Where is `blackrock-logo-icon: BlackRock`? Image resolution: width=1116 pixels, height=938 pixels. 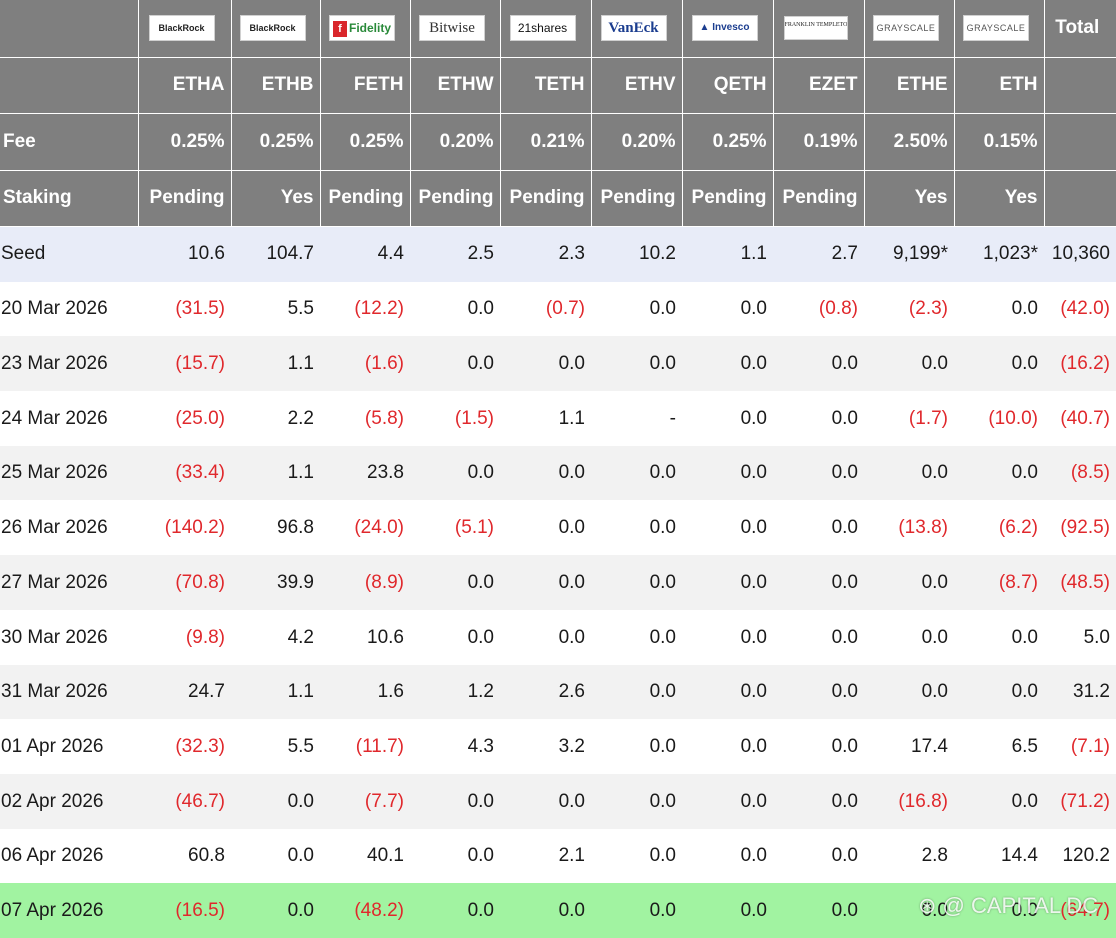
blackrock-logo-icon: BlackRock is located at coordinates (181, 28).